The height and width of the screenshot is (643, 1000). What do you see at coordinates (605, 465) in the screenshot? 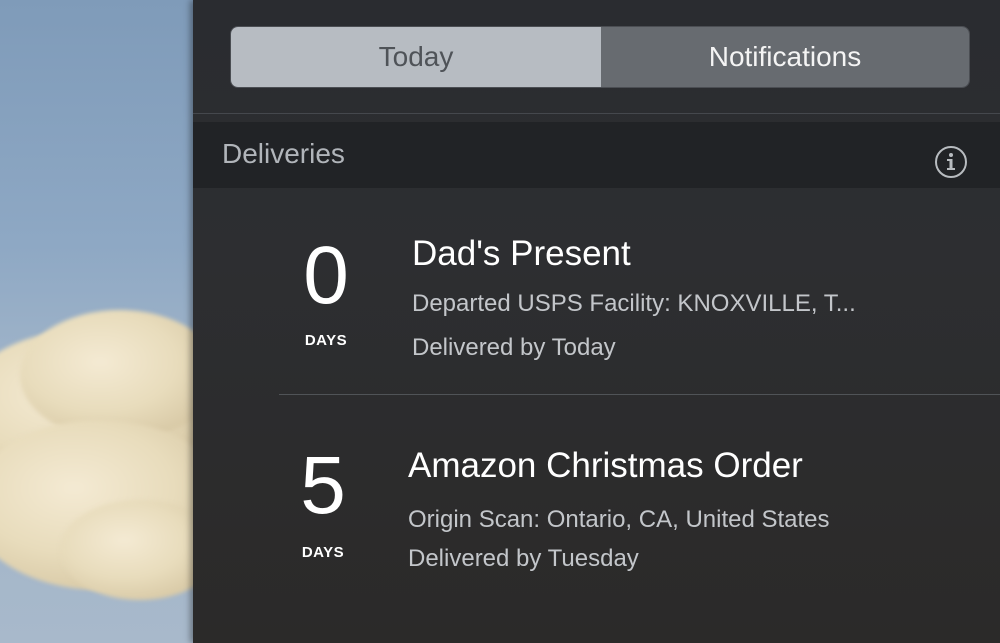
I see `delivery-title: Amazon Christmas Order` at bounding box center [605, 465].